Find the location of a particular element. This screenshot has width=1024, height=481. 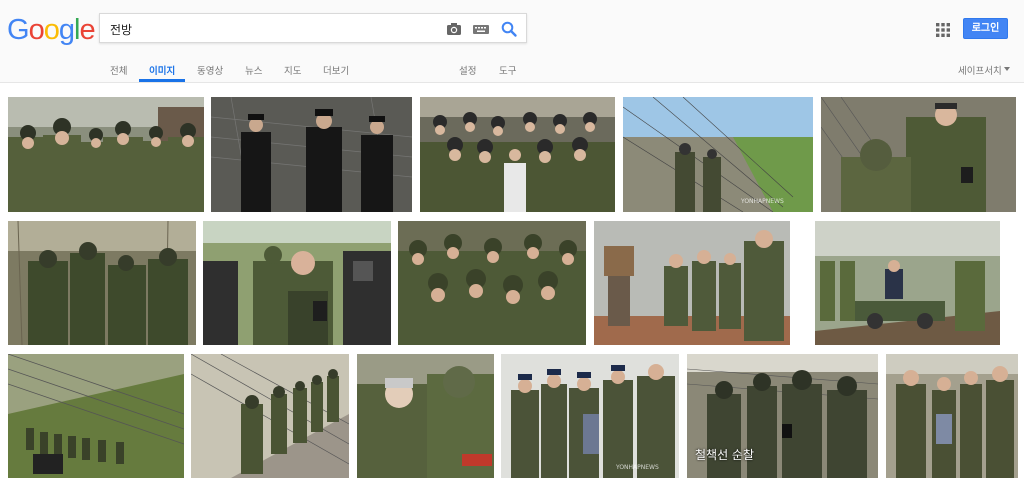

tab-settings: 설정 is located at coordinates (467, 70).